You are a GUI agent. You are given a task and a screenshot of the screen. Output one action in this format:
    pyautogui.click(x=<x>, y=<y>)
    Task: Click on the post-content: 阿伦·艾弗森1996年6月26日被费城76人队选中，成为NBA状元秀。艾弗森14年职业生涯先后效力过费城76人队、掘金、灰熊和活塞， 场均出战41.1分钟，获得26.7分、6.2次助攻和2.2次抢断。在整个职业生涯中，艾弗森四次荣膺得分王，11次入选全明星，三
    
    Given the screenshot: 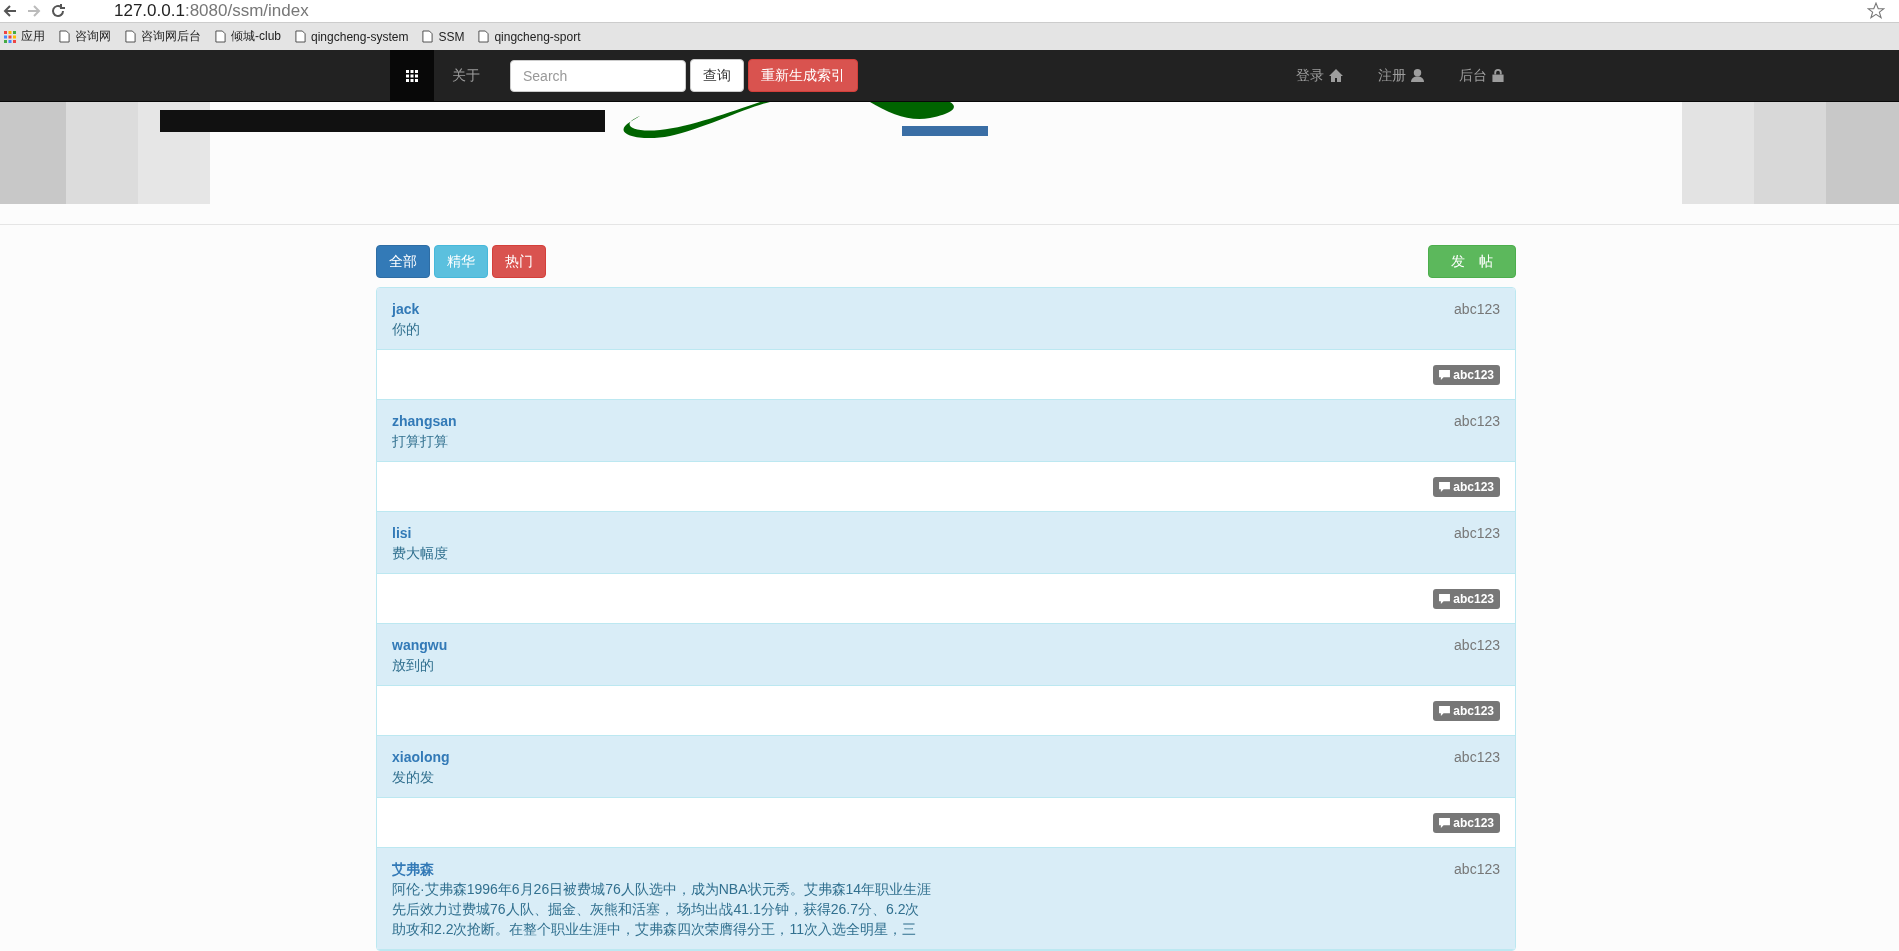 What is the action you would take?
    pyautogui.click(x=662, y=909)
    